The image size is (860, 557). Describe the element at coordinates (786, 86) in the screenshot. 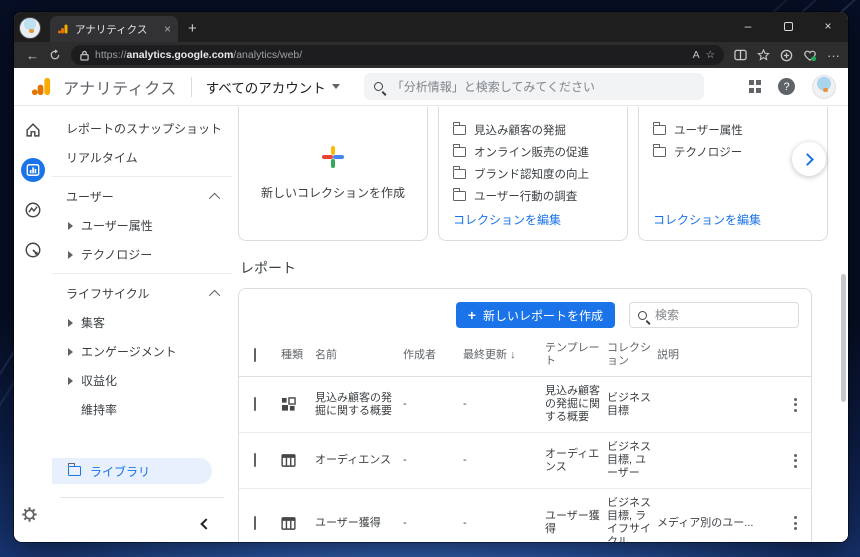

I see `help-icon: ?` at that location.